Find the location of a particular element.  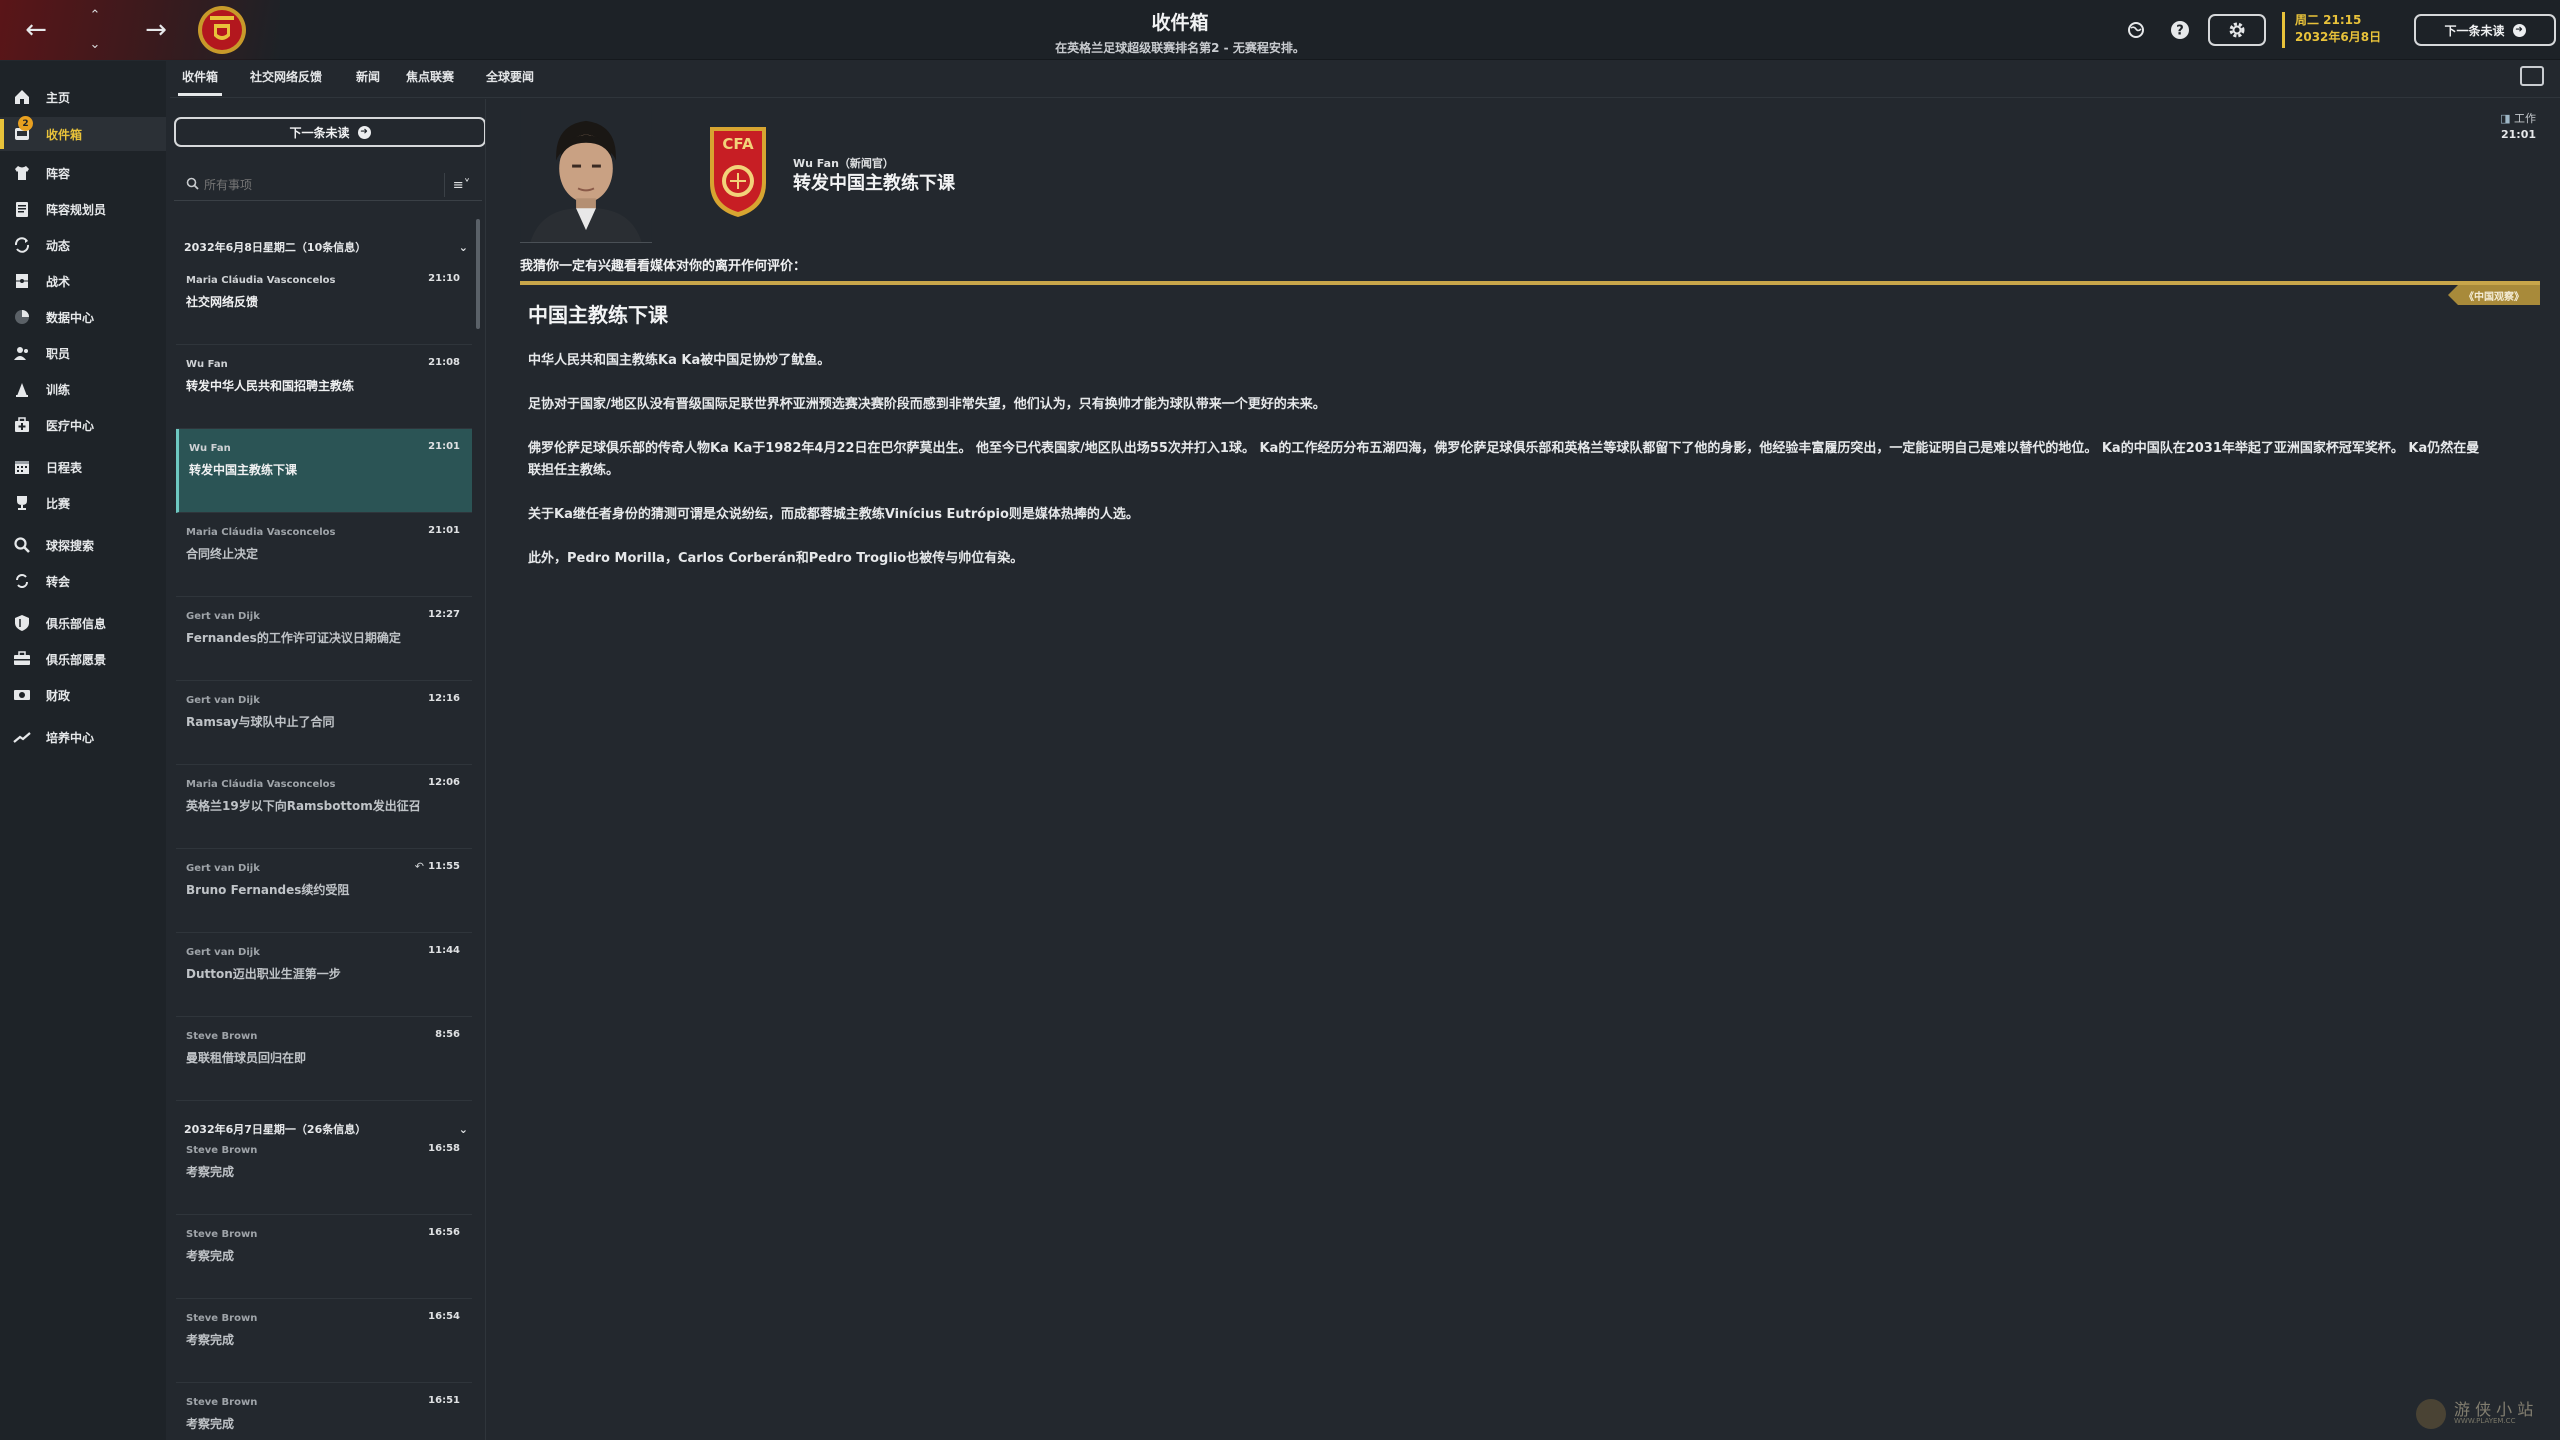

message-time: 16:56 is located at coordinates (444, 1232).